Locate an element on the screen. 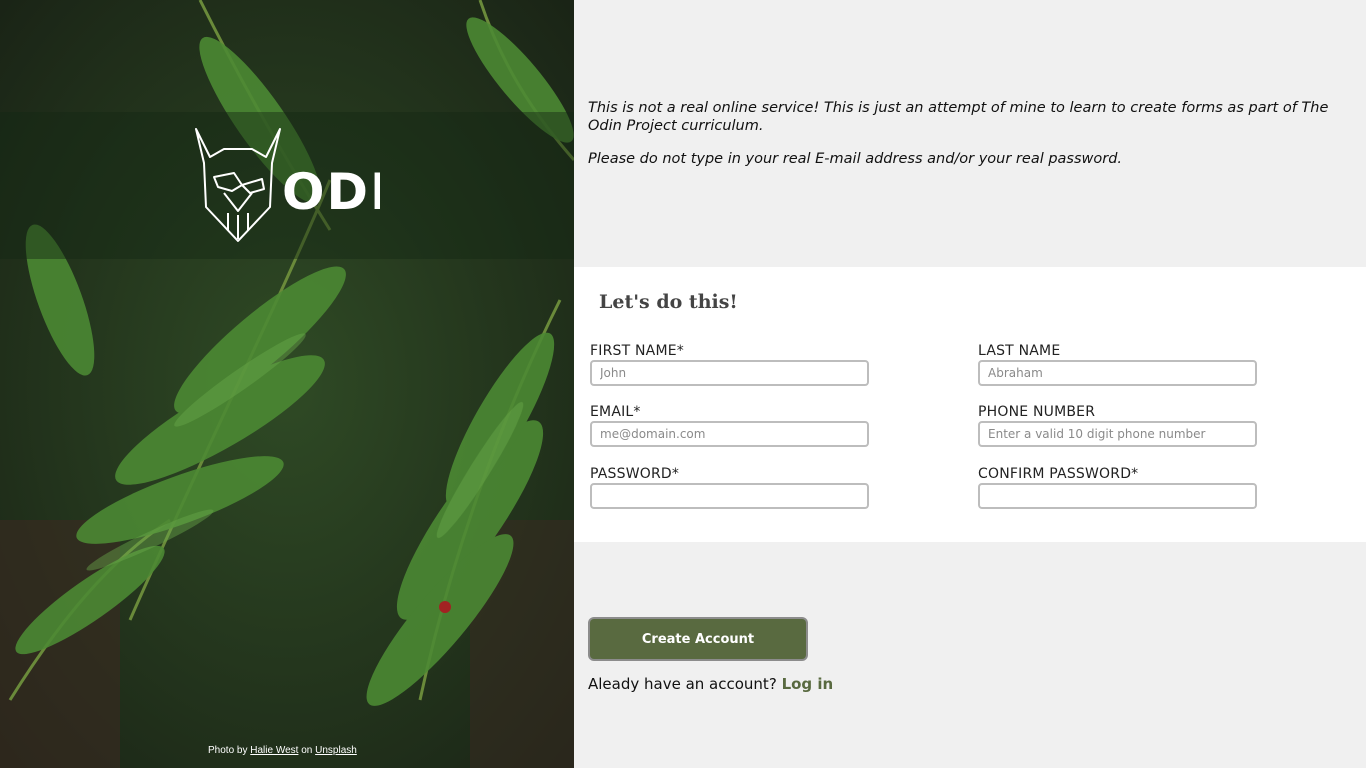  confirm-password-field: CONFIRM PASSWORD* is located at coordinates (1118, 487).